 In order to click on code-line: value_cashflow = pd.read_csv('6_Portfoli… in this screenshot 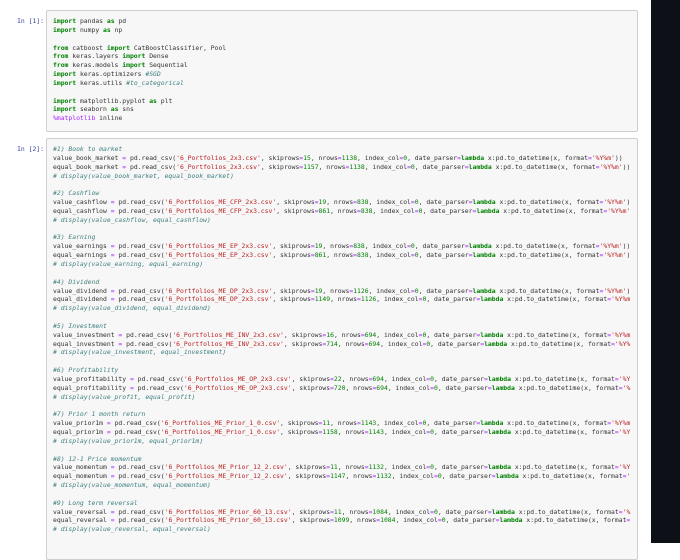, I will do `click(342, 202)`.